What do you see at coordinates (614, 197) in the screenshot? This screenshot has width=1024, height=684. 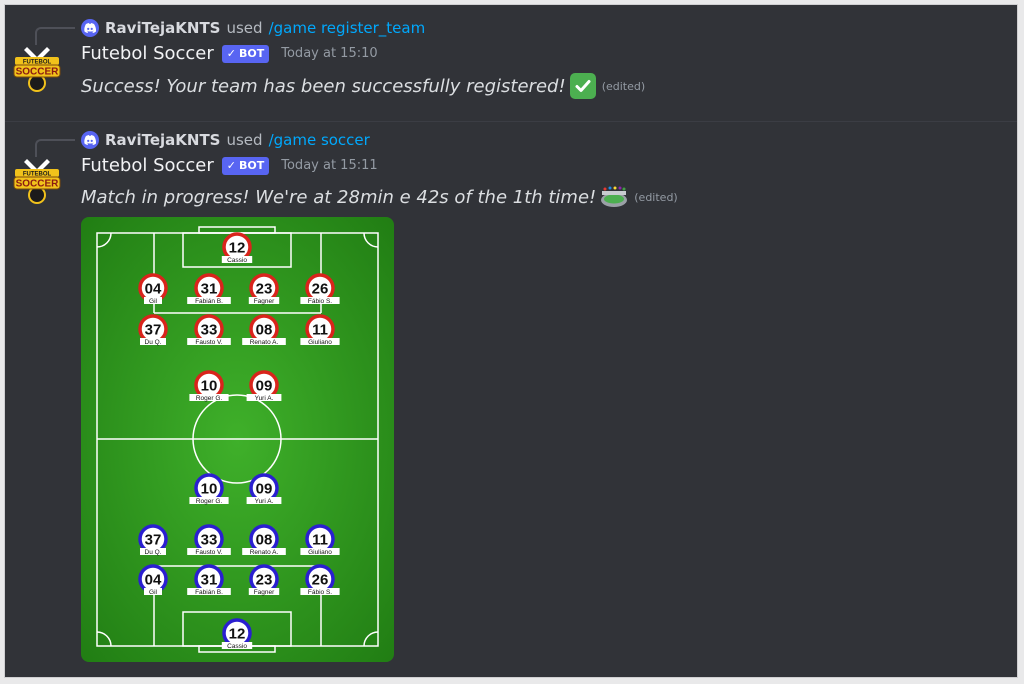 I see `stadium-emoji-icon` at bounding box center [614, 197].